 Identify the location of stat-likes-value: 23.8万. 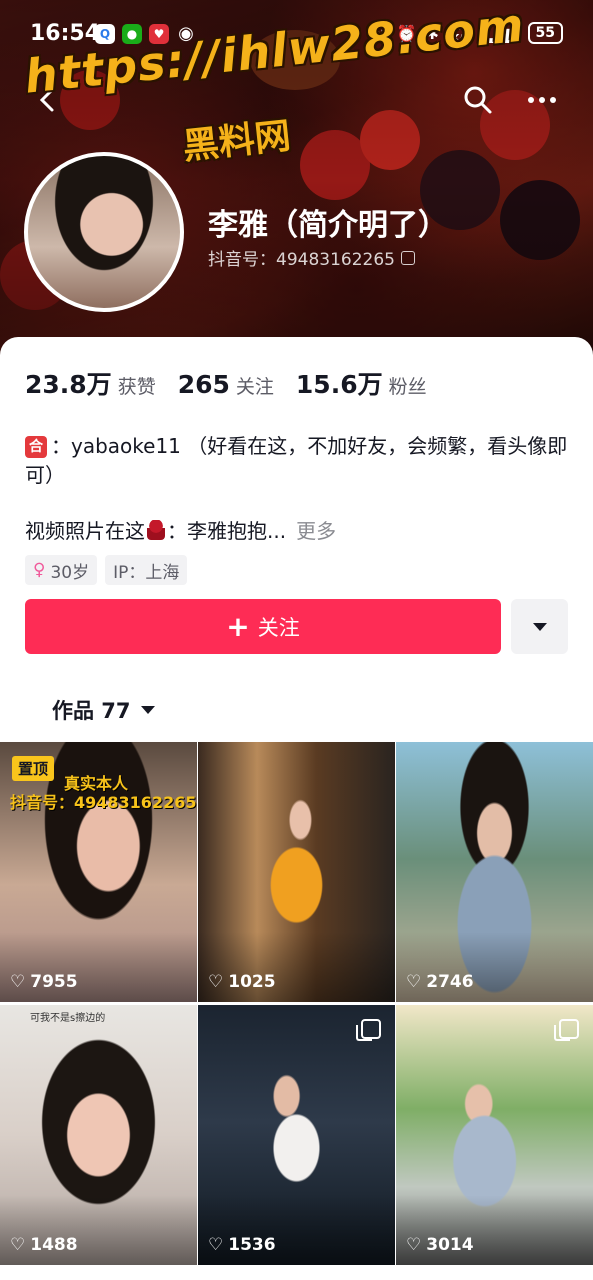
(68, 384).